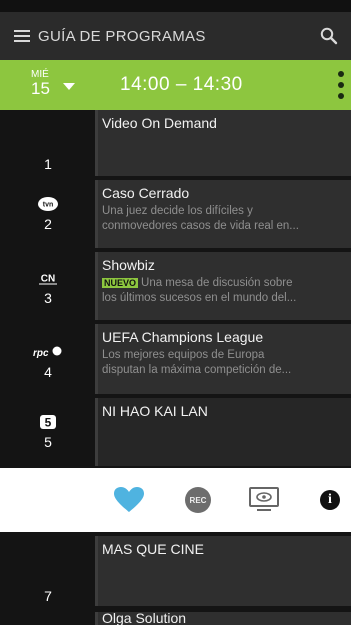 The image size is (351, 625). I want to click on channel-cell: 1, so click(48, 164).